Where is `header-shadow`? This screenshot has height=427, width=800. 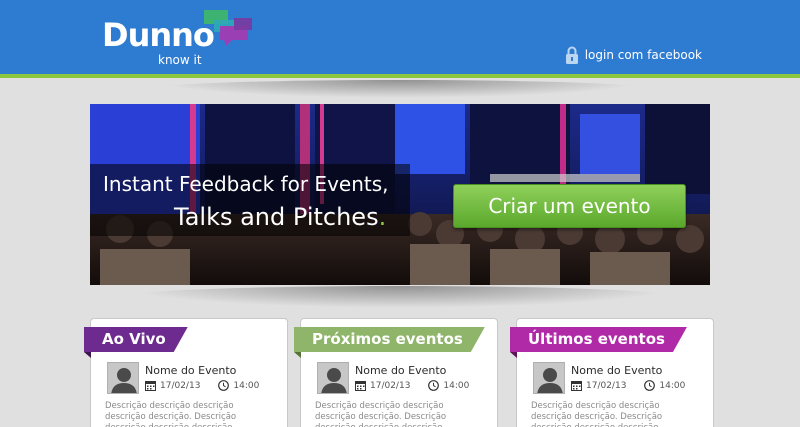
header-shadow is located at coordinates (400, 89).